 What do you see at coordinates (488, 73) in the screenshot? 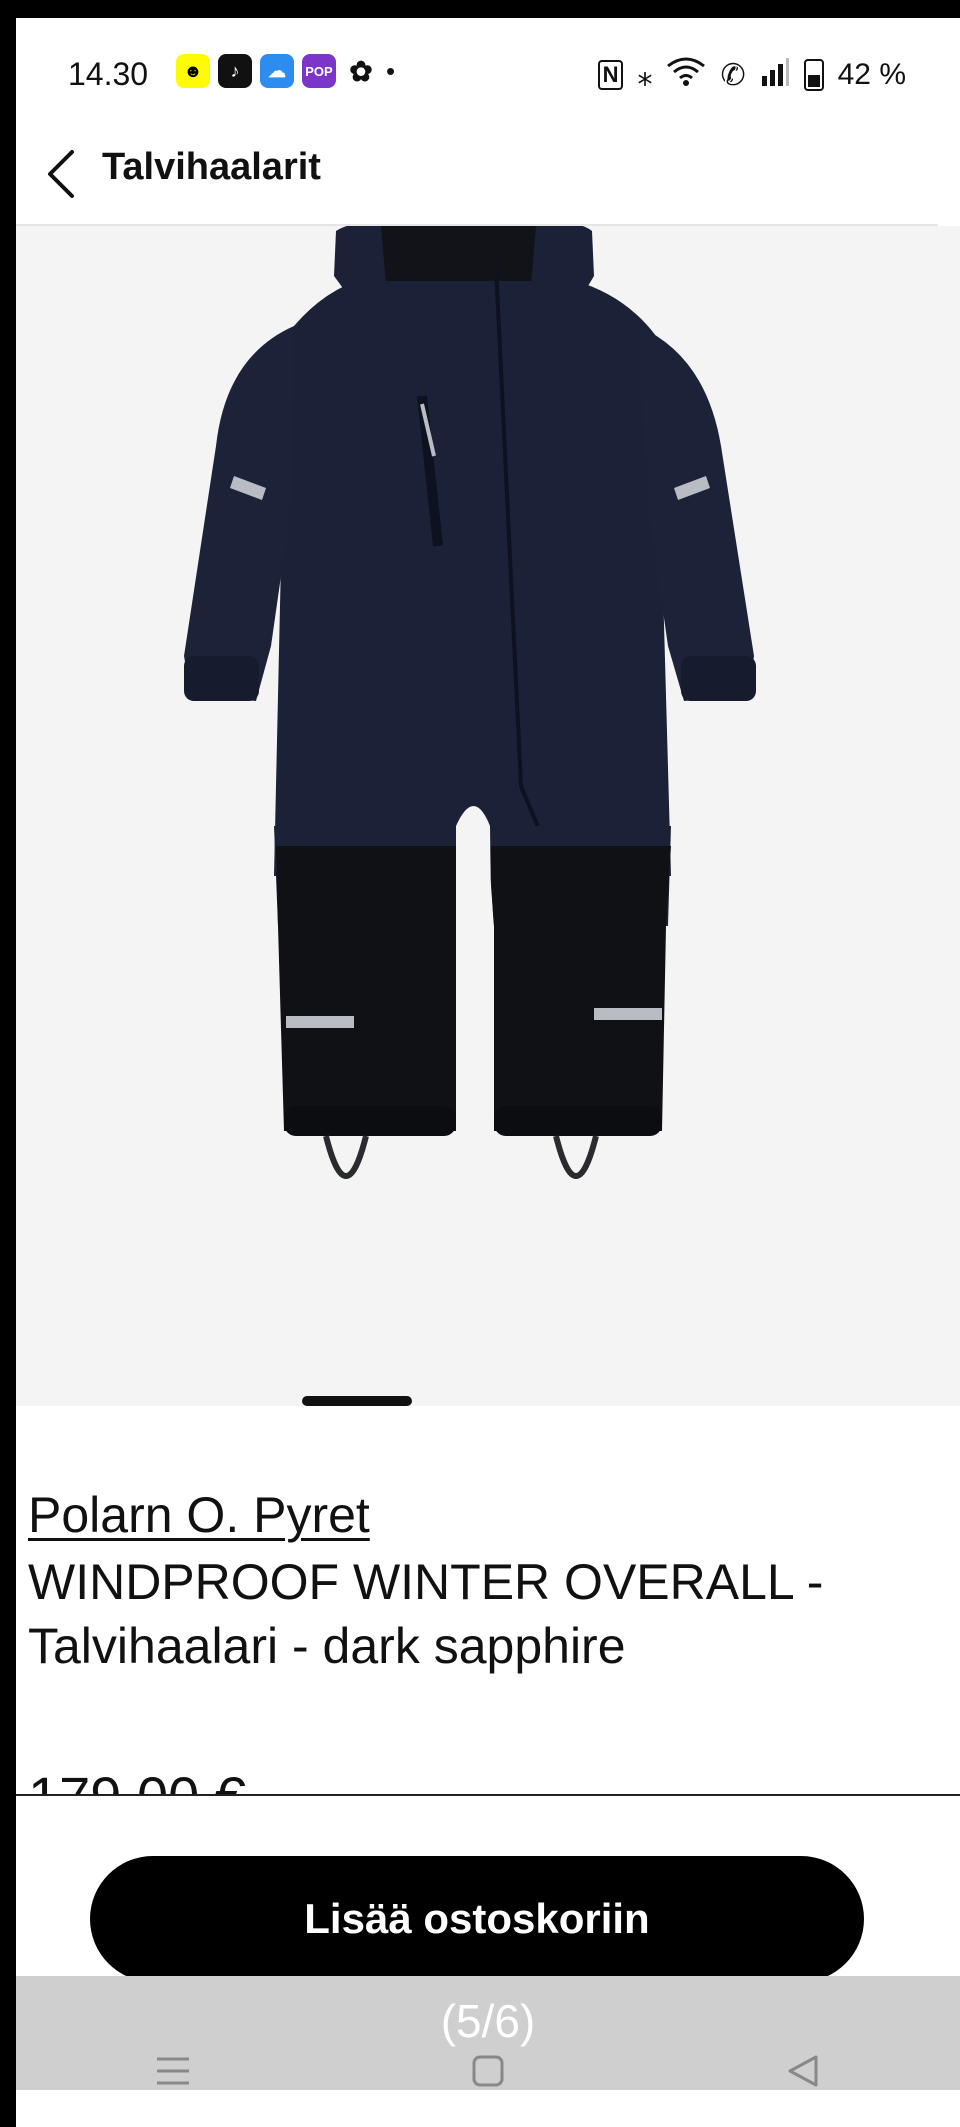
I see `status-bar: 14.30 ☻ ♪ ☁ POP ✿ • N ⁎ ✆ 42 %` at bounding box center [488, 73].